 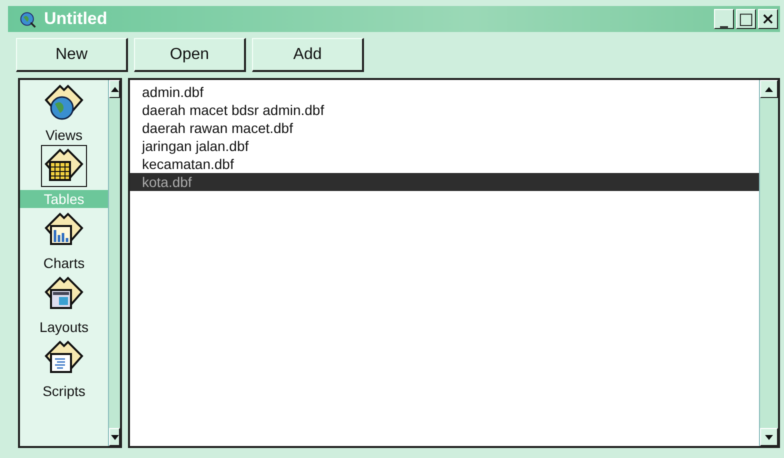 What do you see at coordinates (444, 92) in the screenshot?
I see `file-list-item: admin.dbf` at bounding box center [444, 92].